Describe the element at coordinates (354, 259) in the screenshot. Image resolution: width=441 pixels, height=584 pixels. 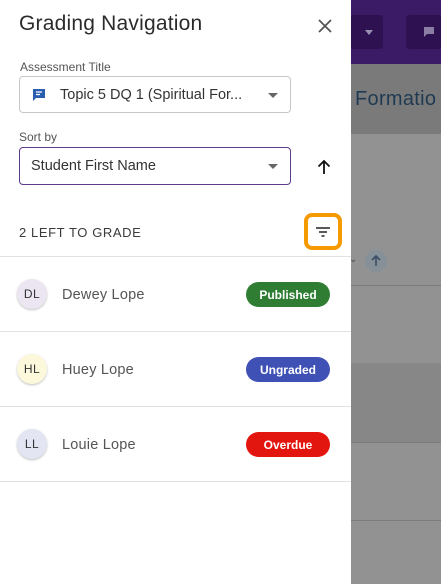
I see `chevron-down-icon: ⌄` at that location.